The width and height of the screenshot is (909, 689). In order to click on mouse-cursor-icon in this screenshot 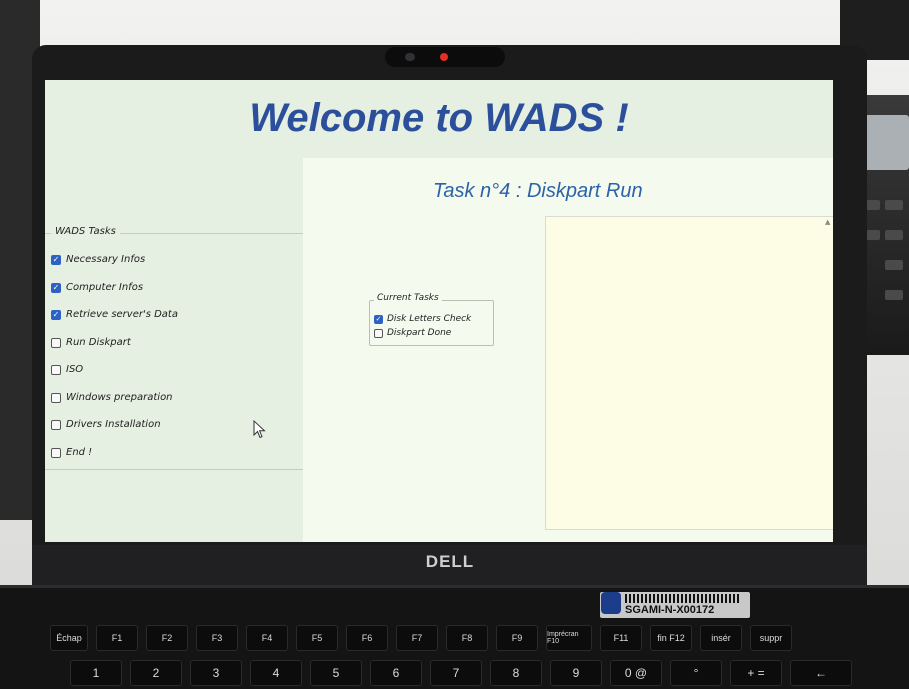, I will do `click(259, 429)`.